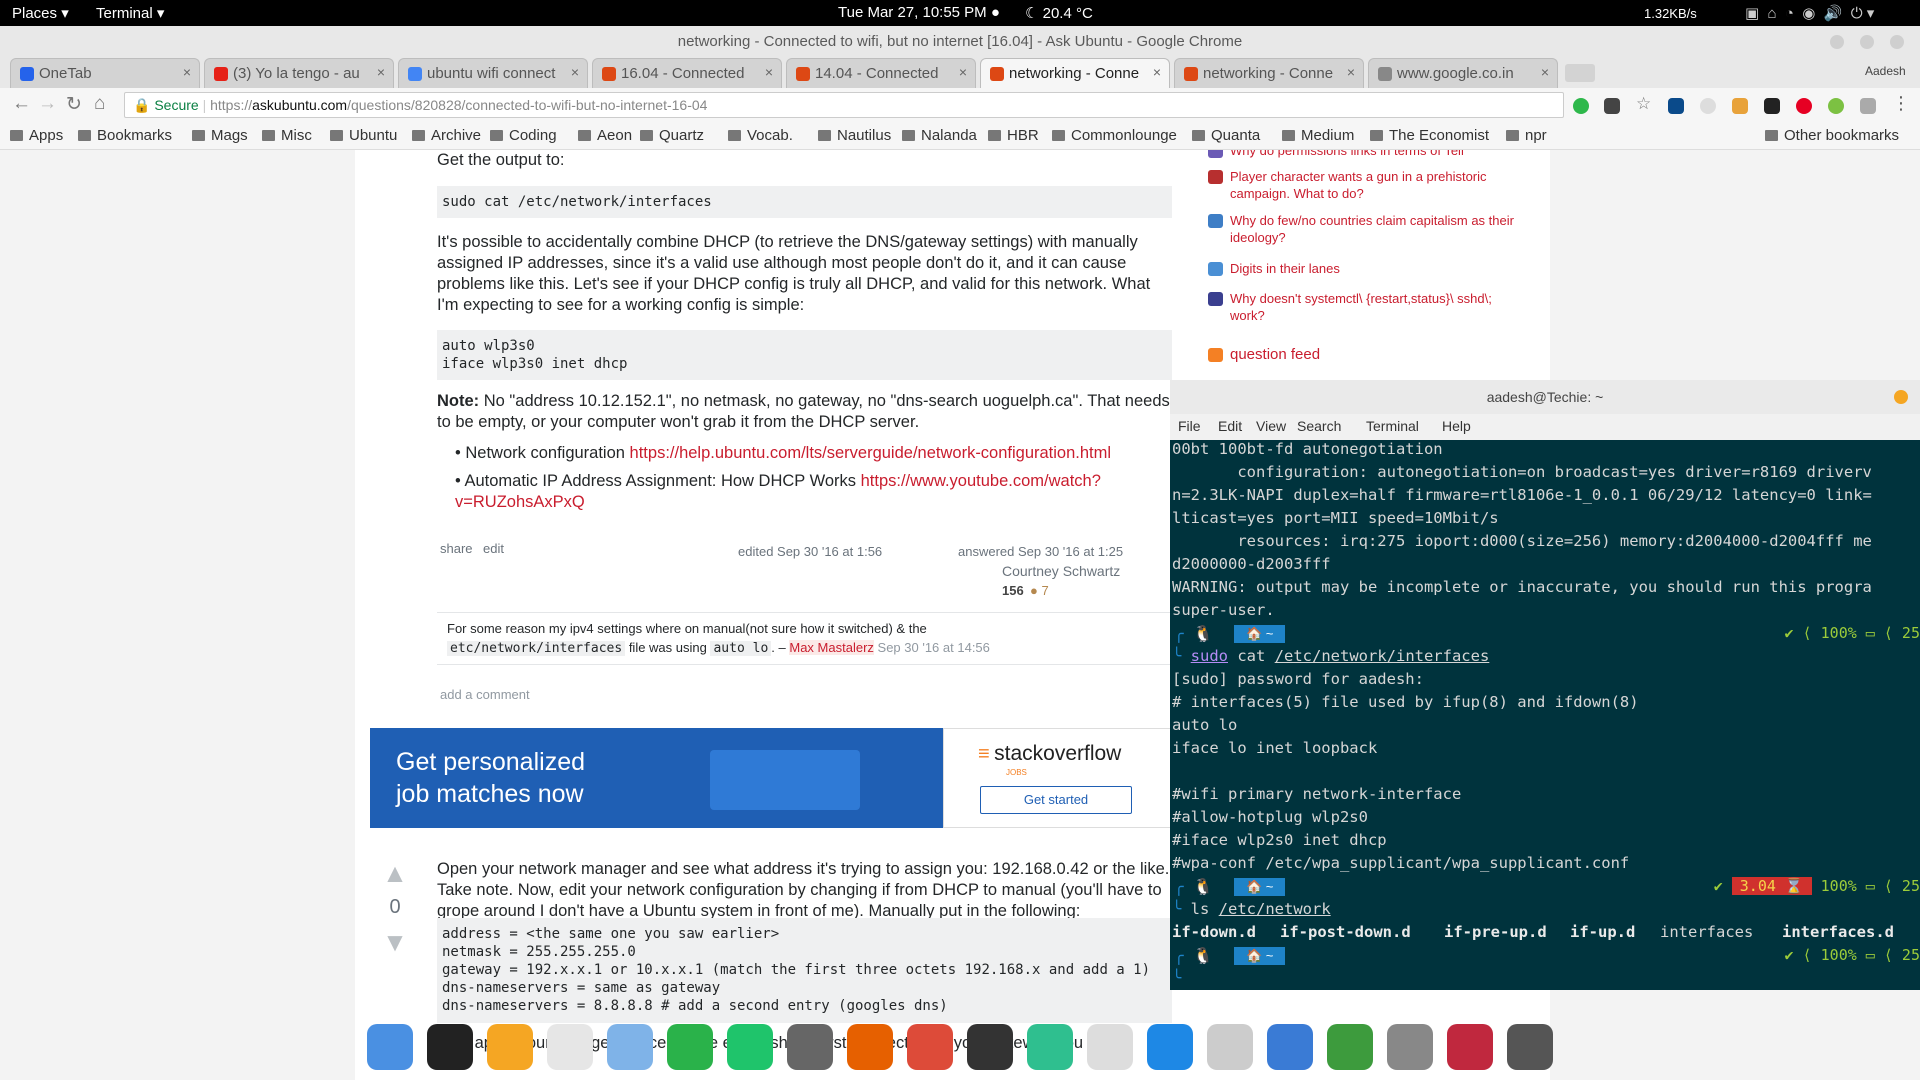  What do you see at coordinates (1885, 71) in the screenshot?
I see `profile-name: Aadesh` at bounding box center [1885, 71].